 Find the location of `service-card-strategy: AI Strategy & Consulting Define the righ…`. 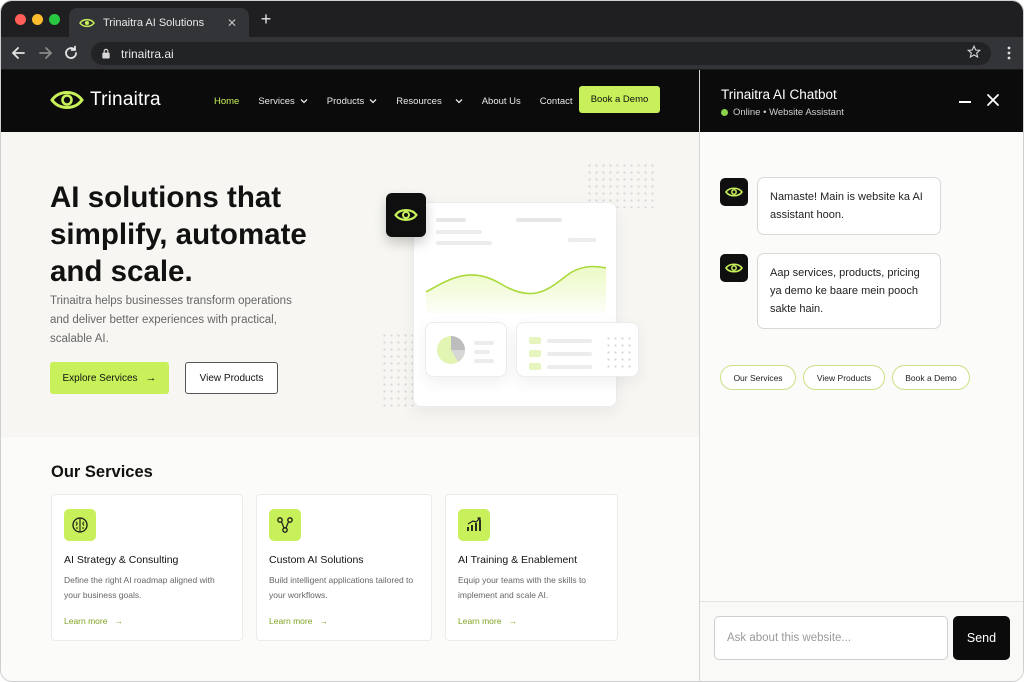

service-card-strategy: AI Strategy & Consulting Define the righ… is located at coordinates (147, 567).